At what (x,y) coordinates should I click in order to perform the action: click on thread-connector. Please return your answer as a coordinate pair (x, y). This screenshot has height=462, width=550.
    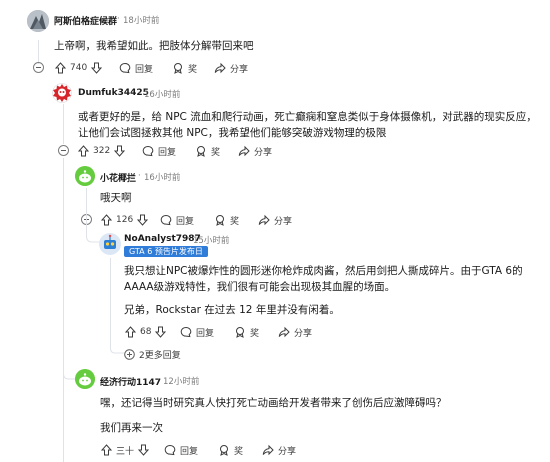
    Looking at the image, I should click on (117, 347).